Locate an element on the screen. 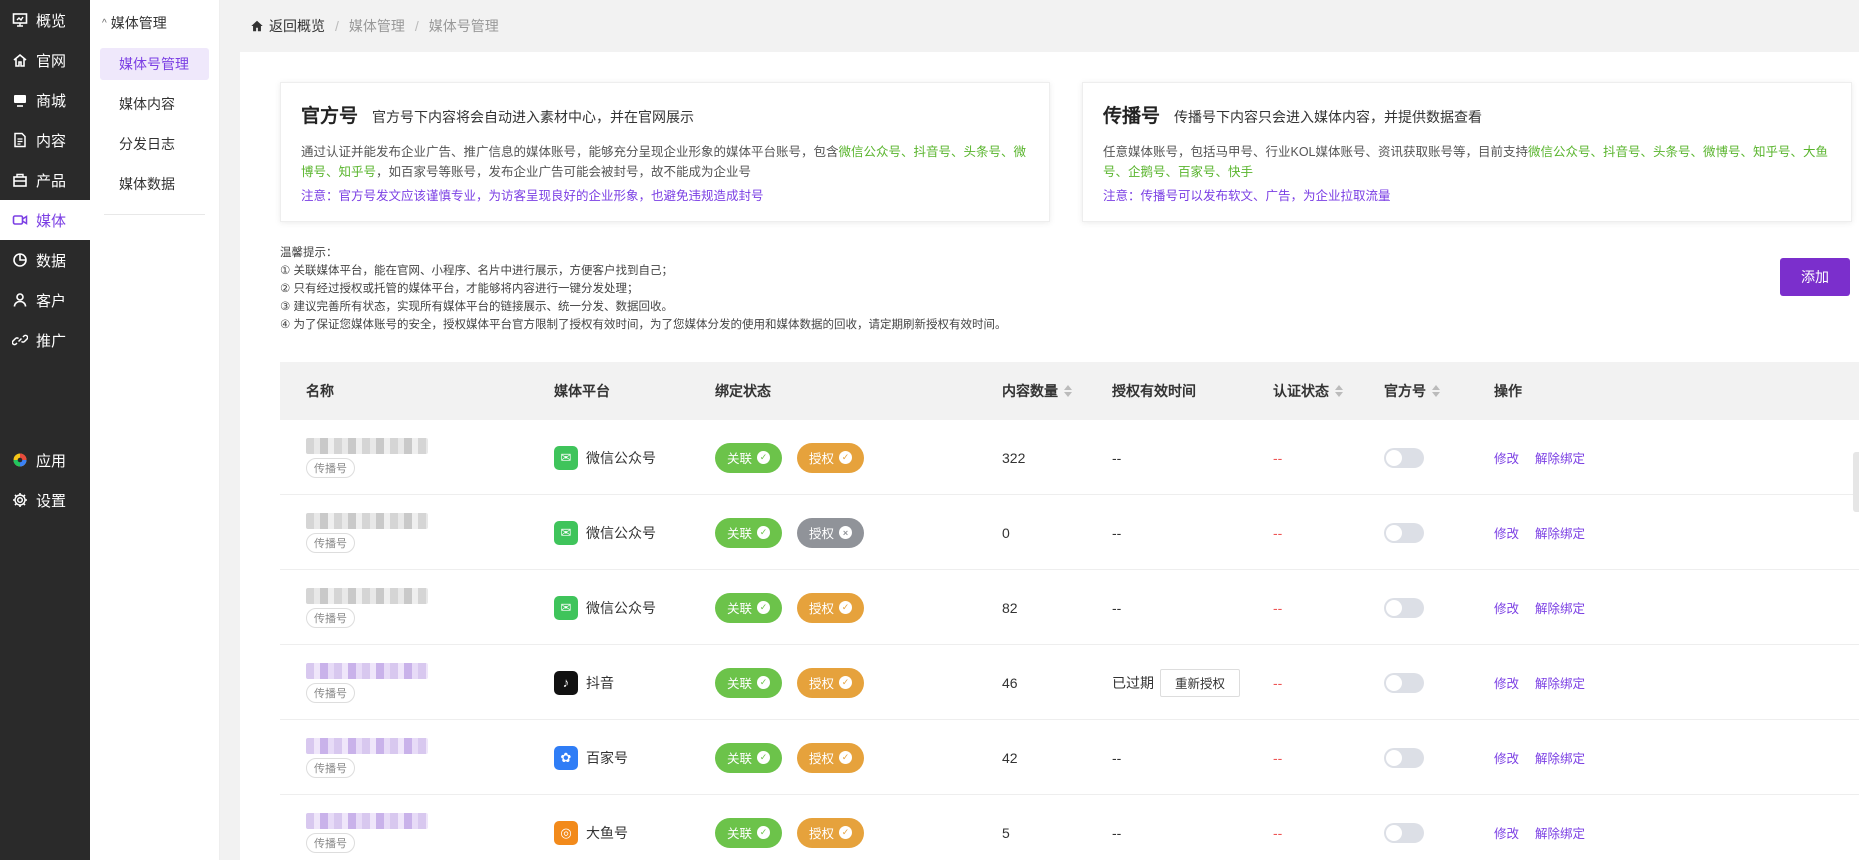  user-icon is located at coordinates (20, 300).